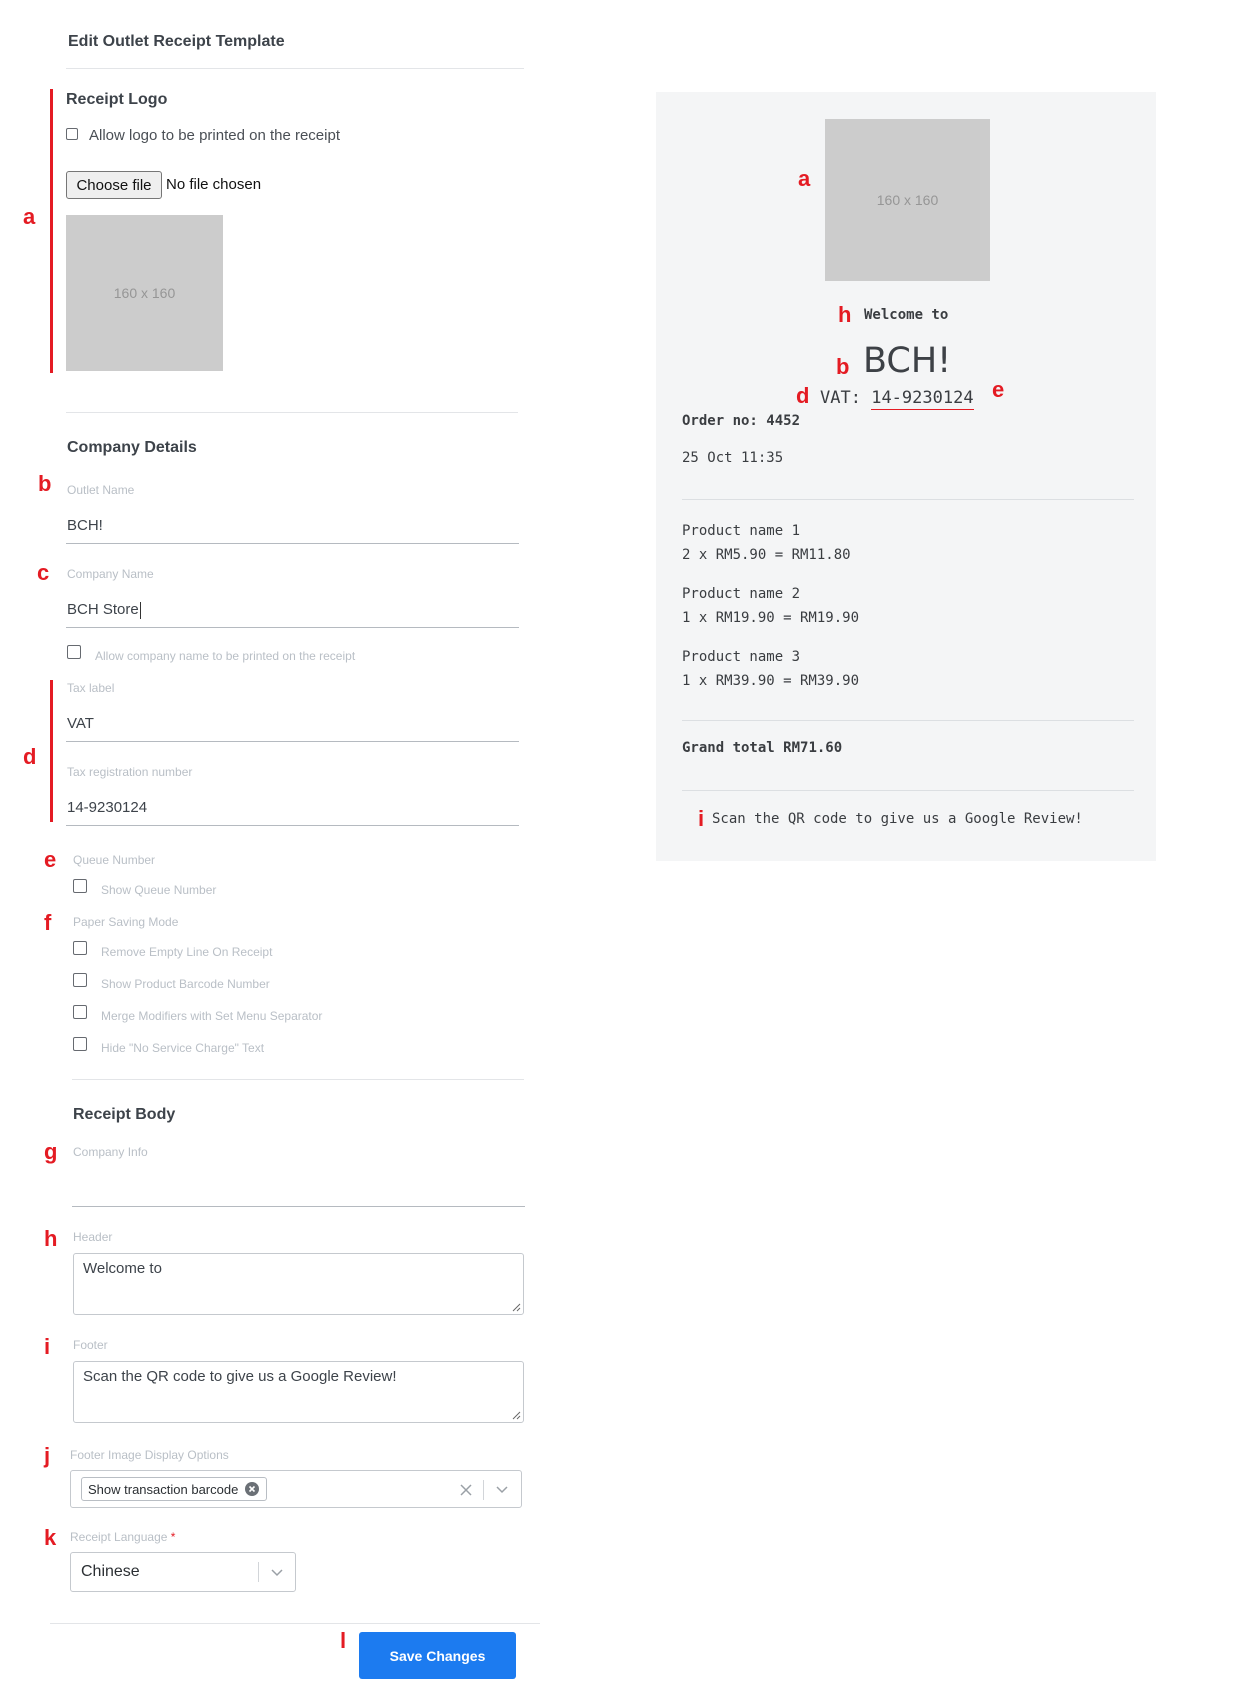 The height and width of the screenshot is (1693, 1237). Describe the element at coordinates (93, 1237) in the screenshot. I see `header-label: Header` at that location.